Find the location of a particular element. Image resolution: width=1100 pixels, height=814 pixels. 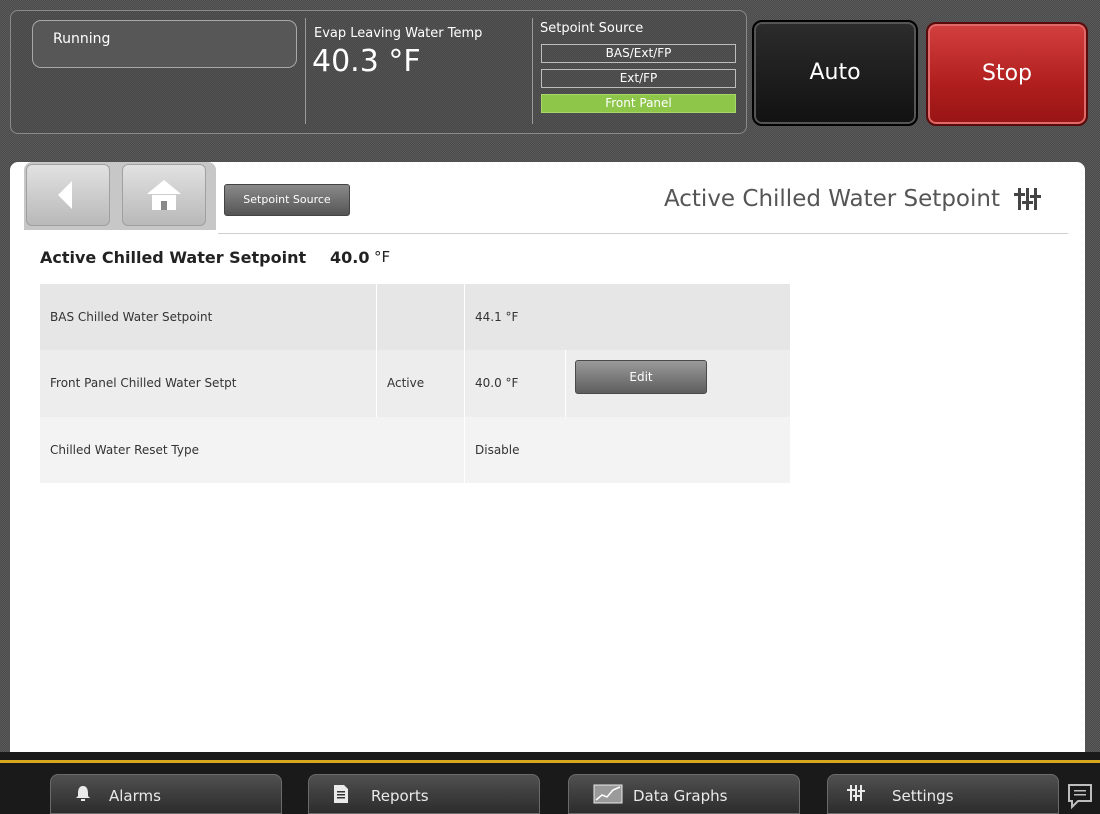

auto-button: Auto is located at coordinates (835, 73).